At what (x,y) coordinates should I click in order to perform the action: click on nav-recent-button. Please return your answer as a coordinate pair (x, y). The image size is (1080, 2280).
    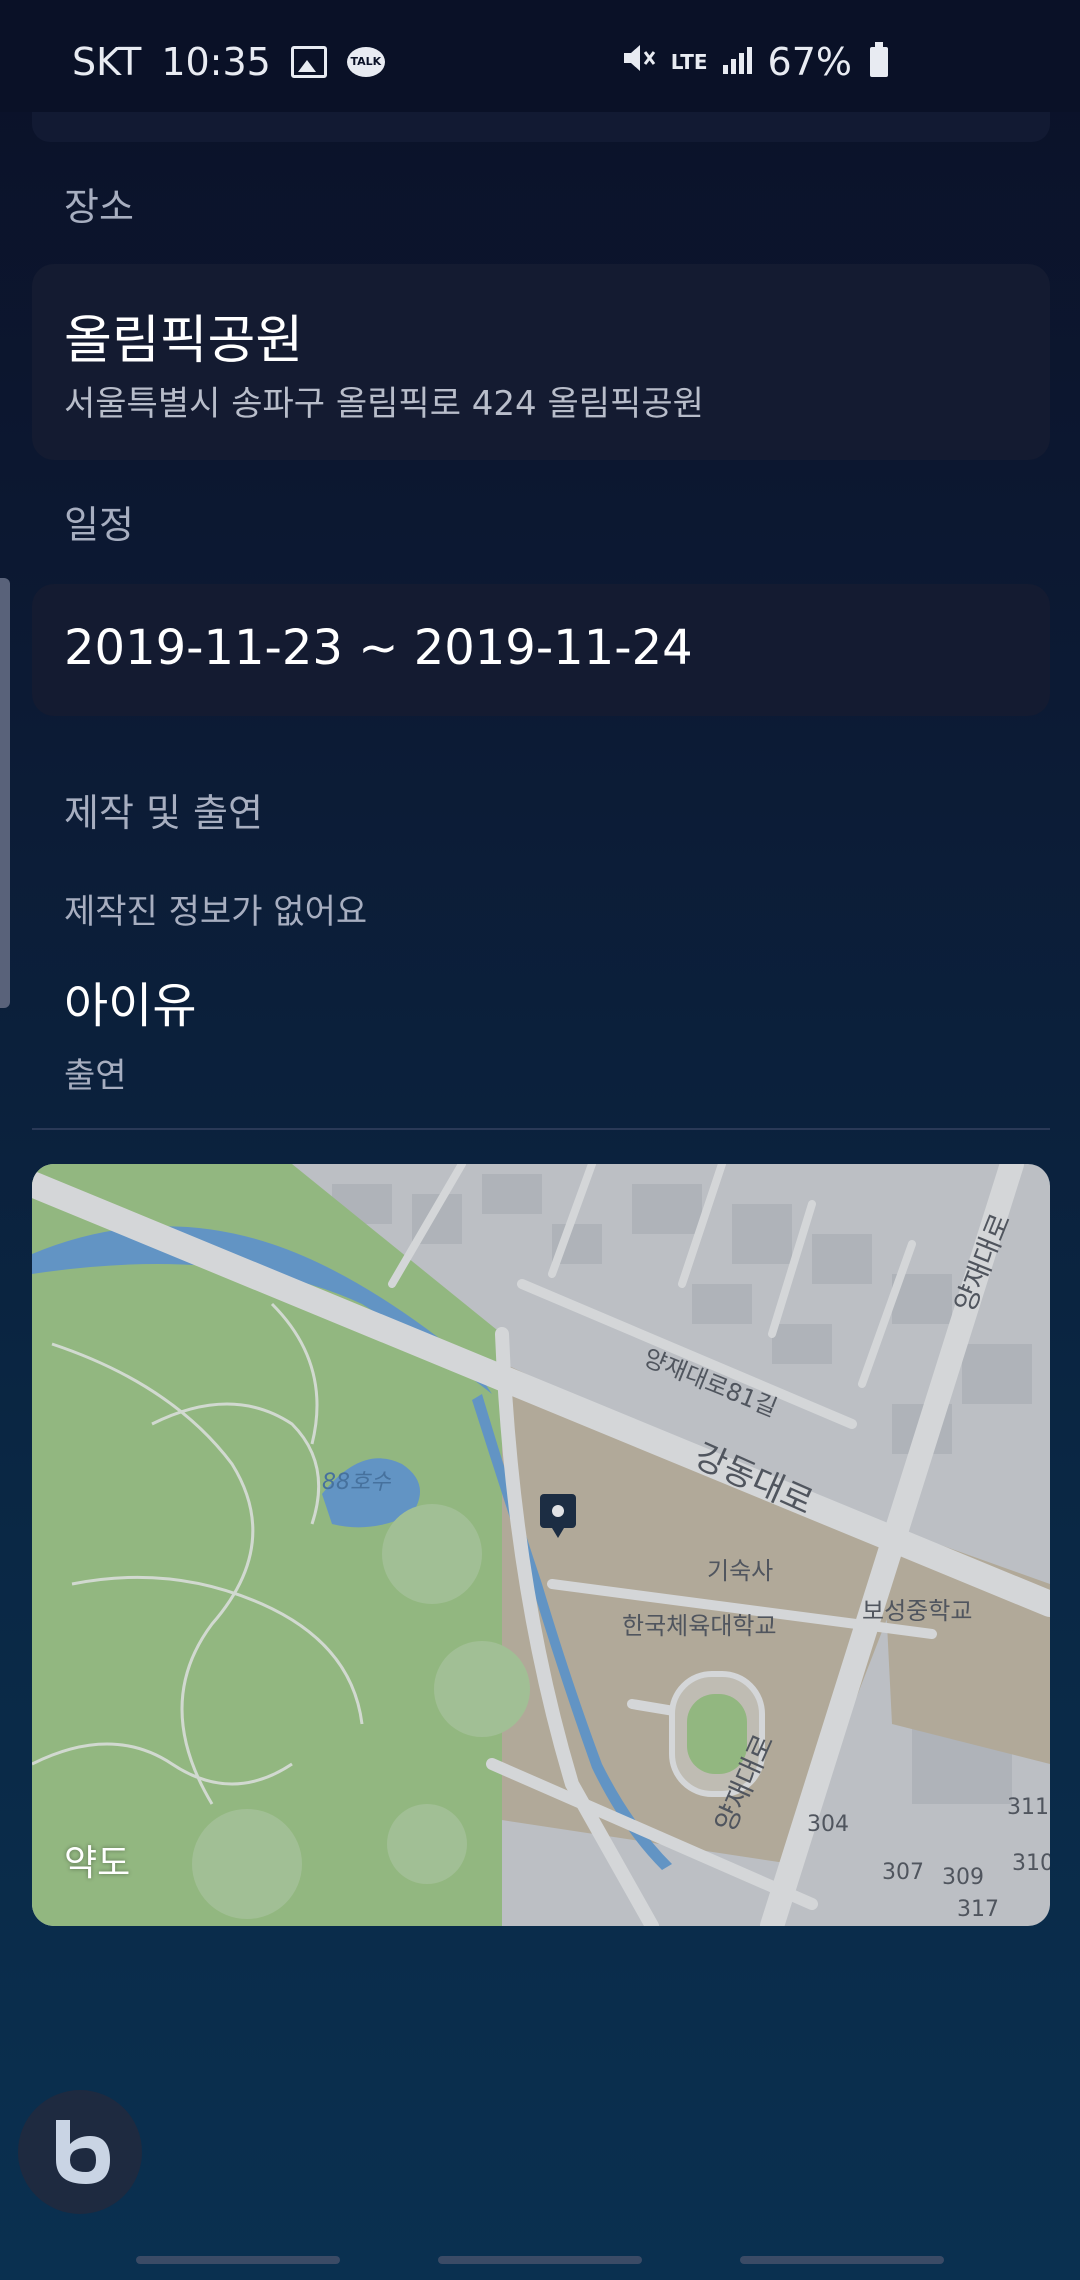
    Looking at the image, I should click on (238, 2260).